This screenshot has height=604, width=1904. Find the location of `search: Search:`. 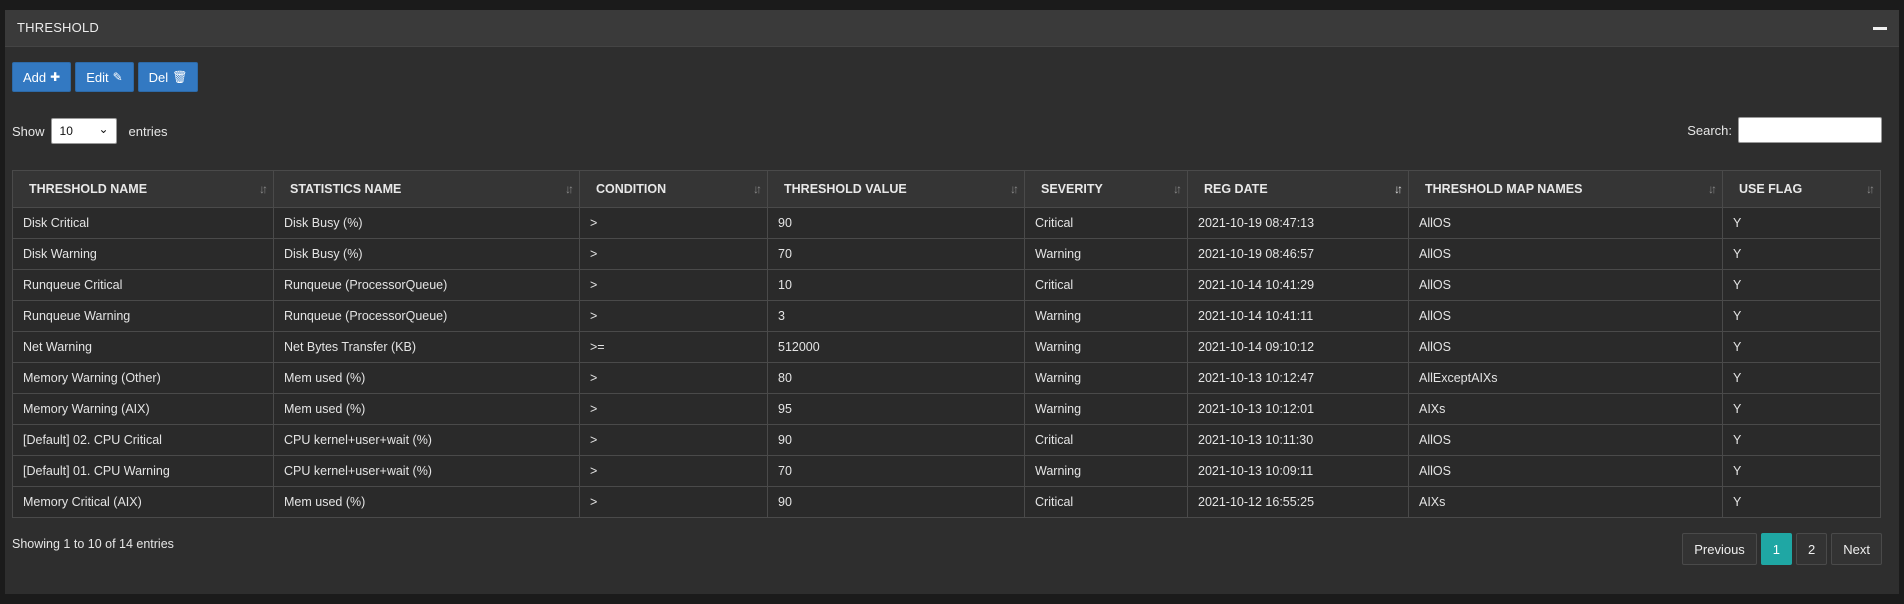

search: Search: is located at coordinates (1784, 130).